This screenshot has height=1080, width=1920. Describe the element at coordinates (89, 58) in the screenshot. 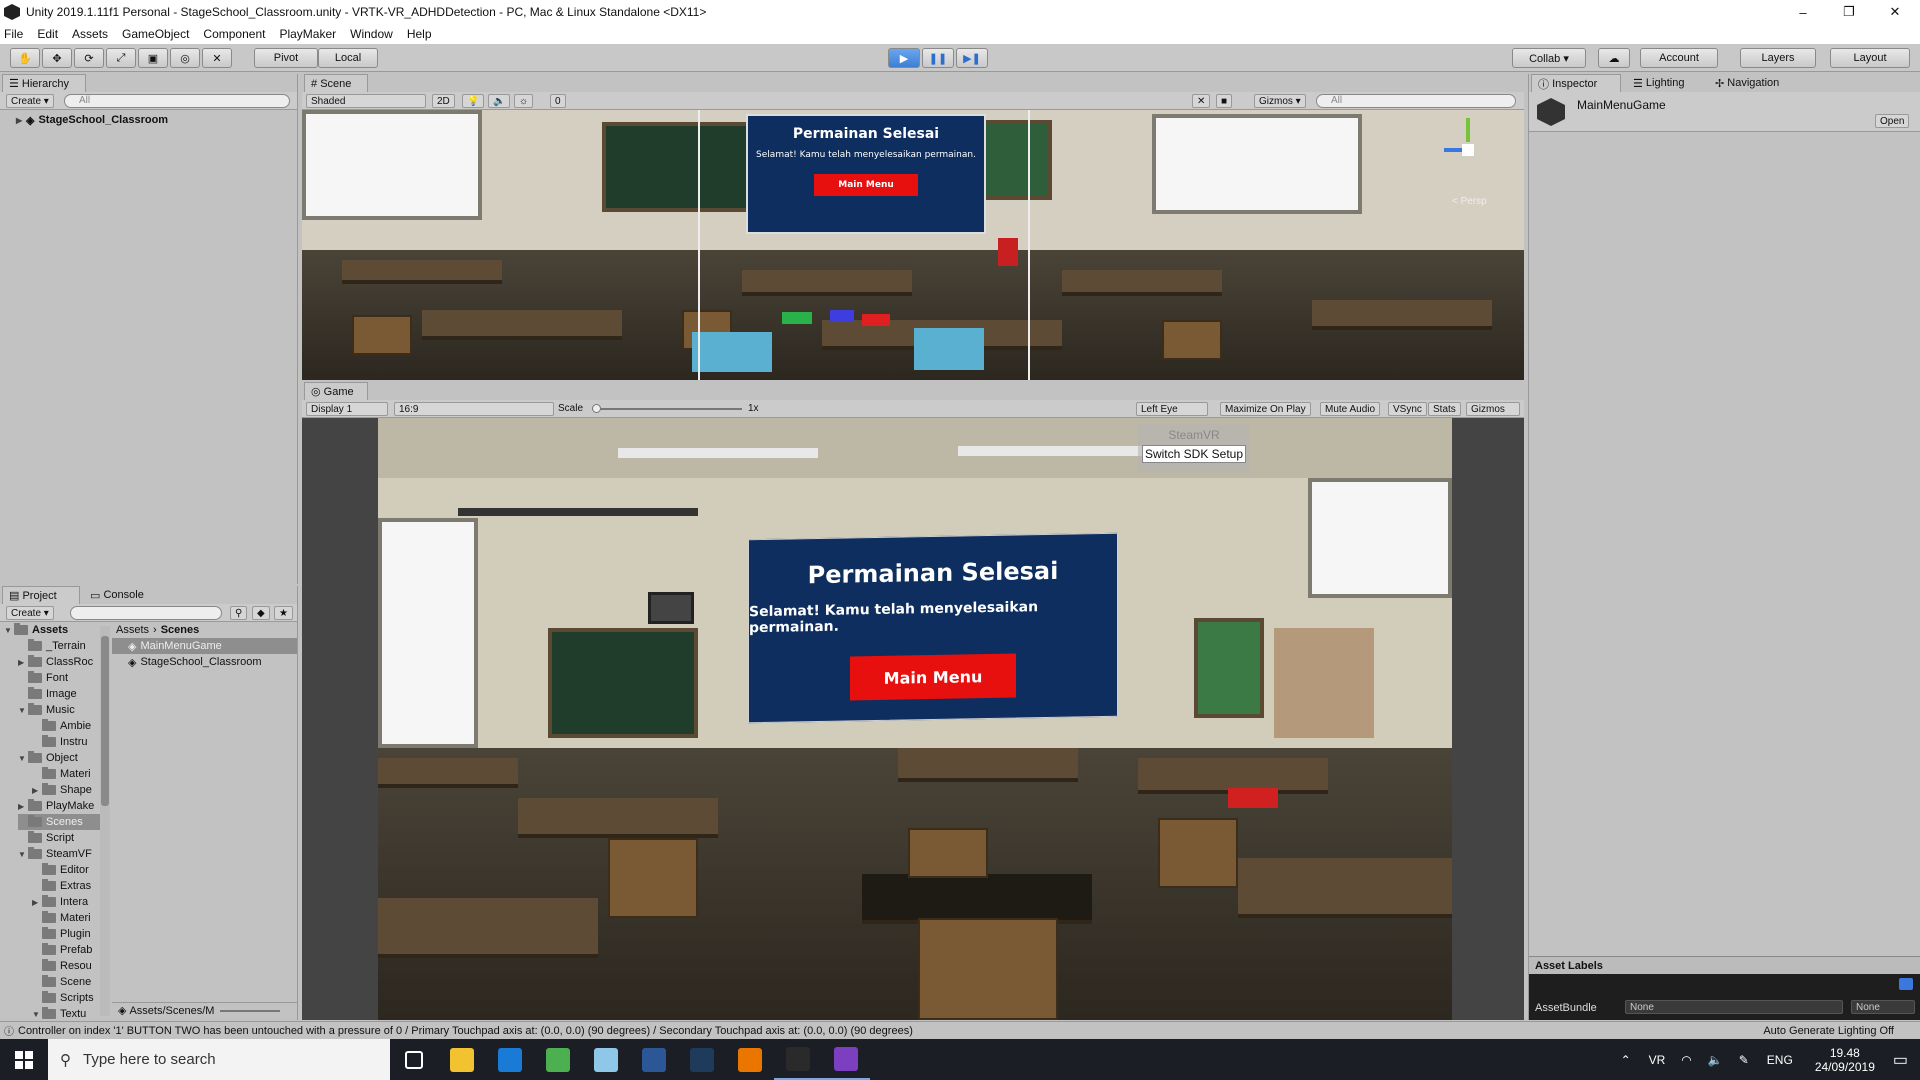

I see `rotate-tool-icon: ⟳` at that location.